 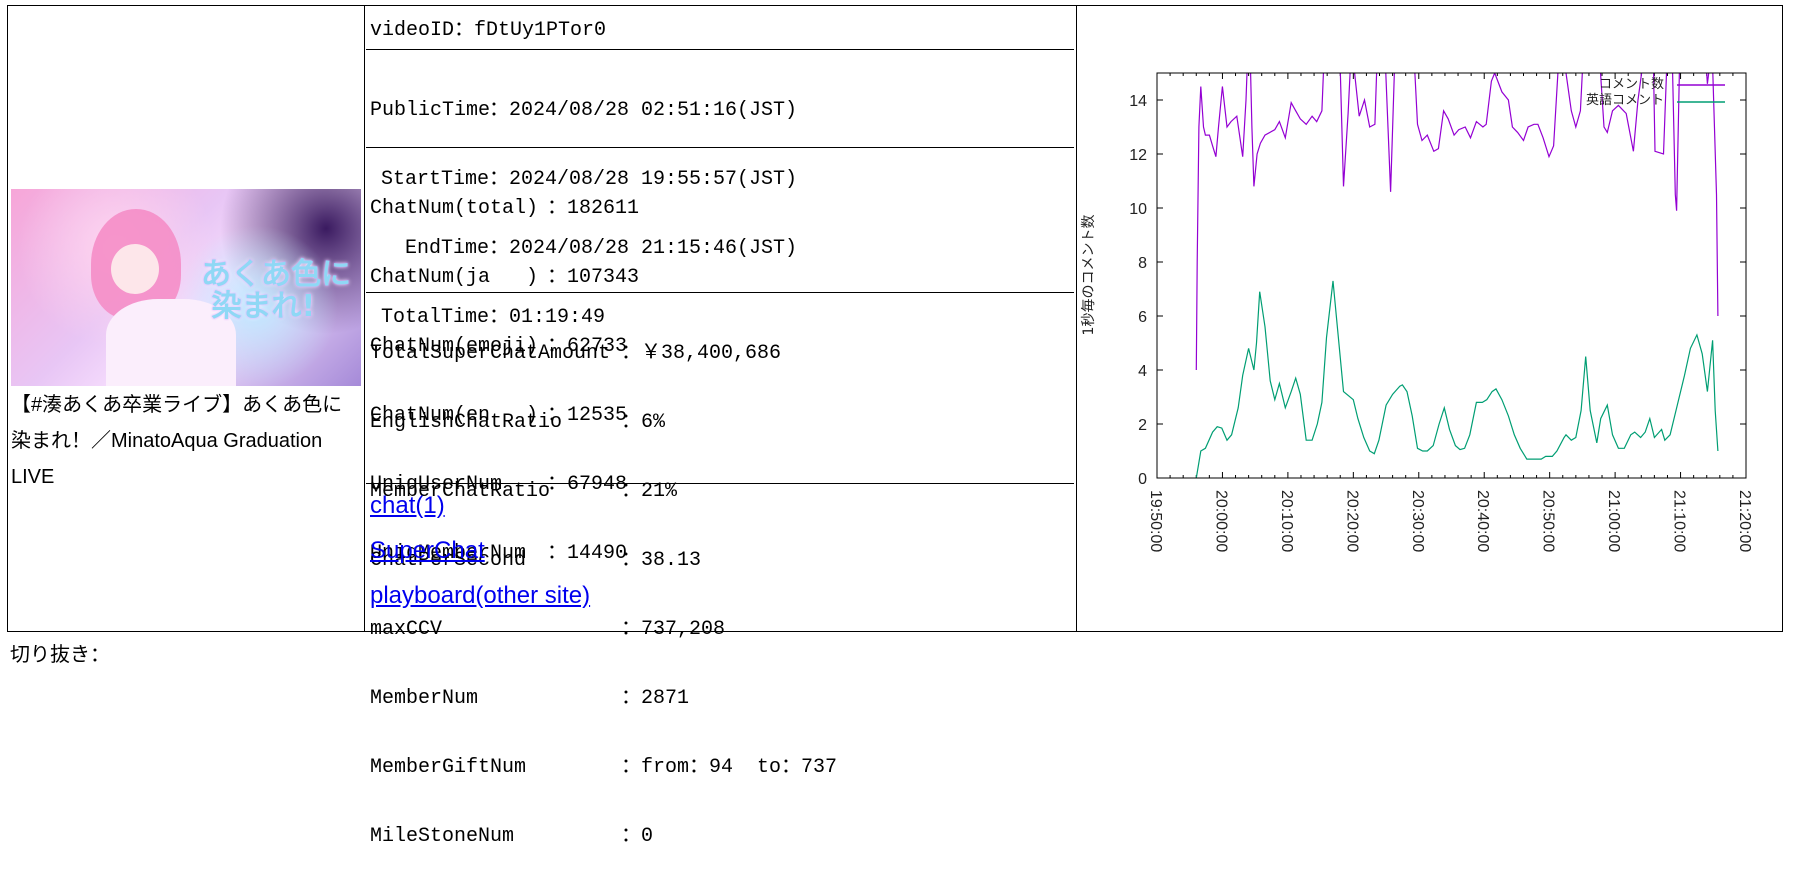 I want to click on row-value: 0, so click(x=647, y=836).